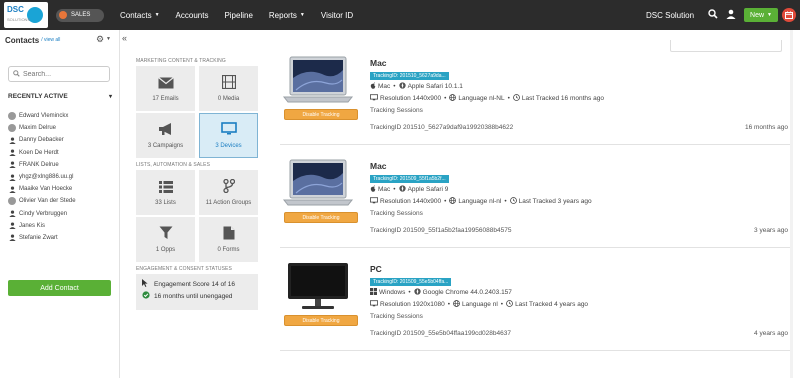 This screenshot has height=378, width=800. I want to click on tile-label: 1 Opps, so click(165, 250).